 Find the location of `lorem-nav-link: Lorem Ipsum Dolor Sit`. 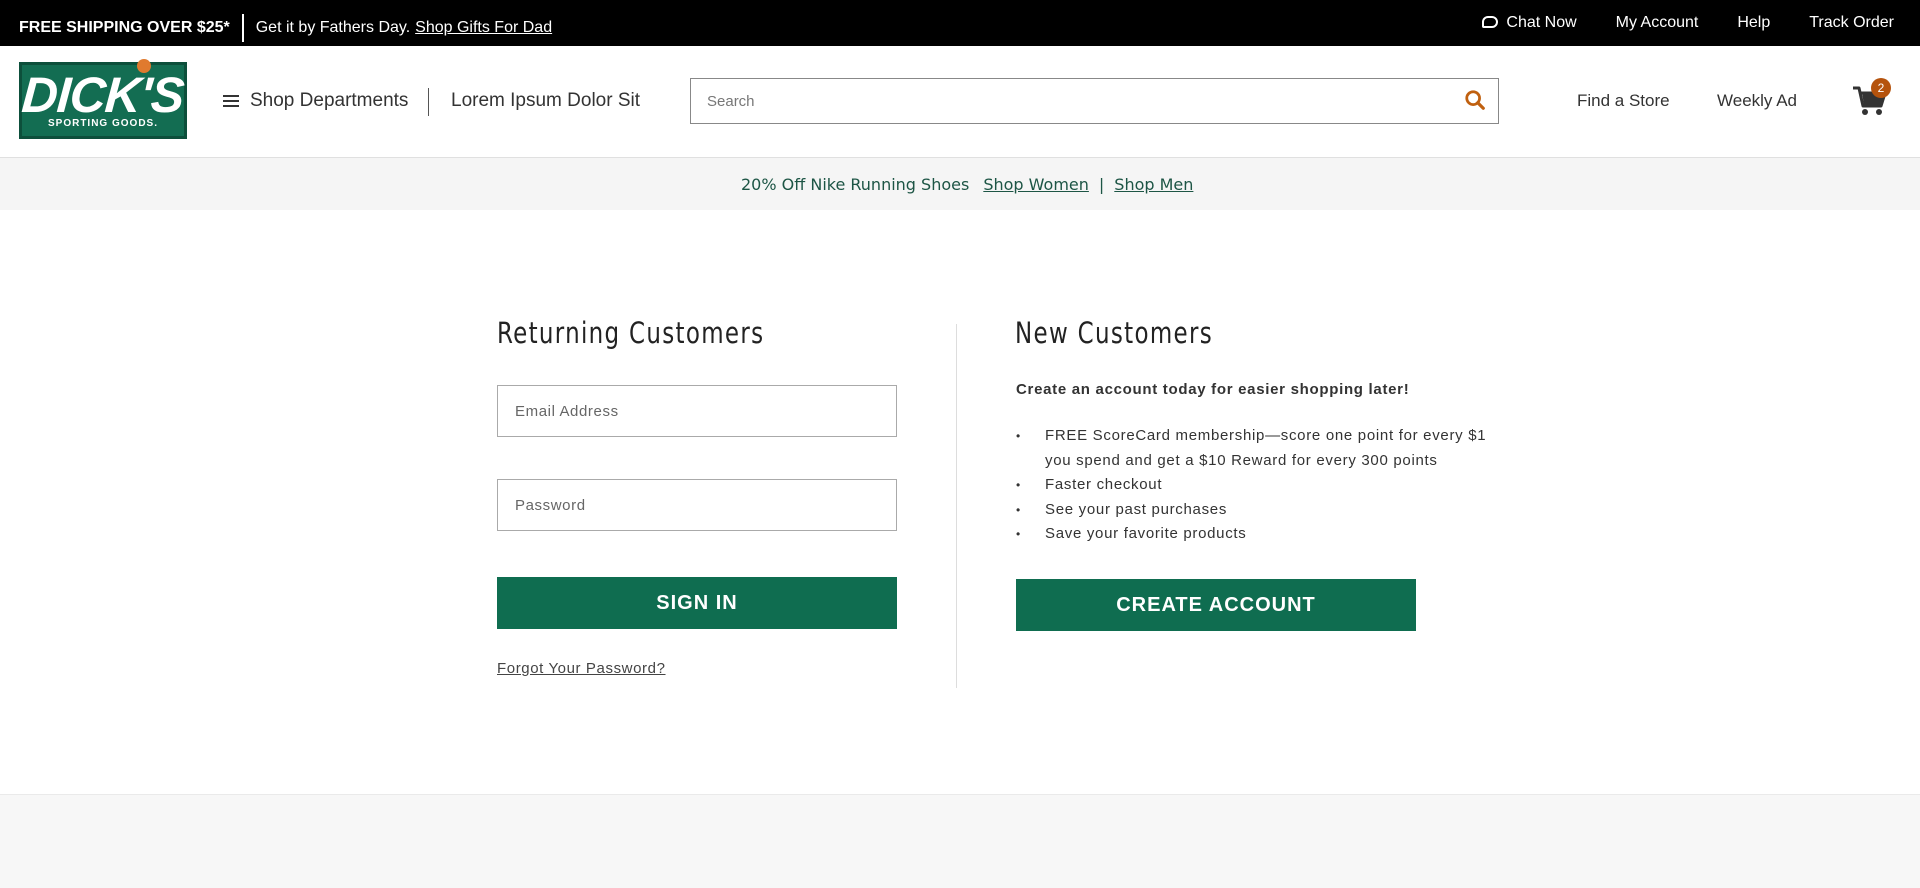

lorem-nav-link: Lorem Ipsum Dolor Sit is located at coordinates (545, 101).